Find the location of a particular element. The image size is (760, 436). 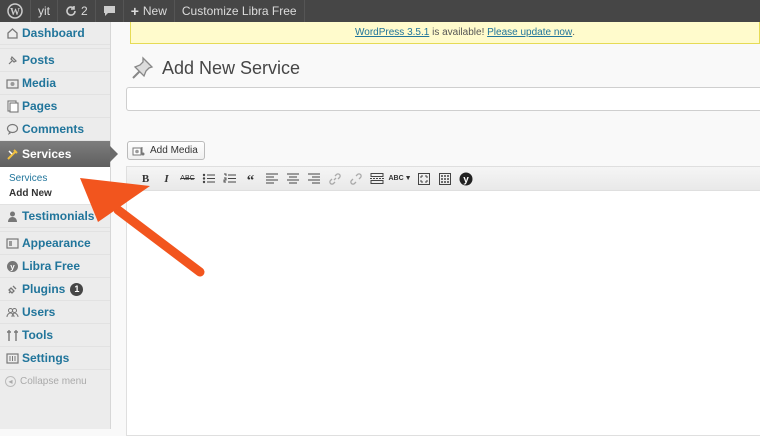

admin-bar: W yit 2 + New Customize Libra Free is located at coordinates (380, 11).